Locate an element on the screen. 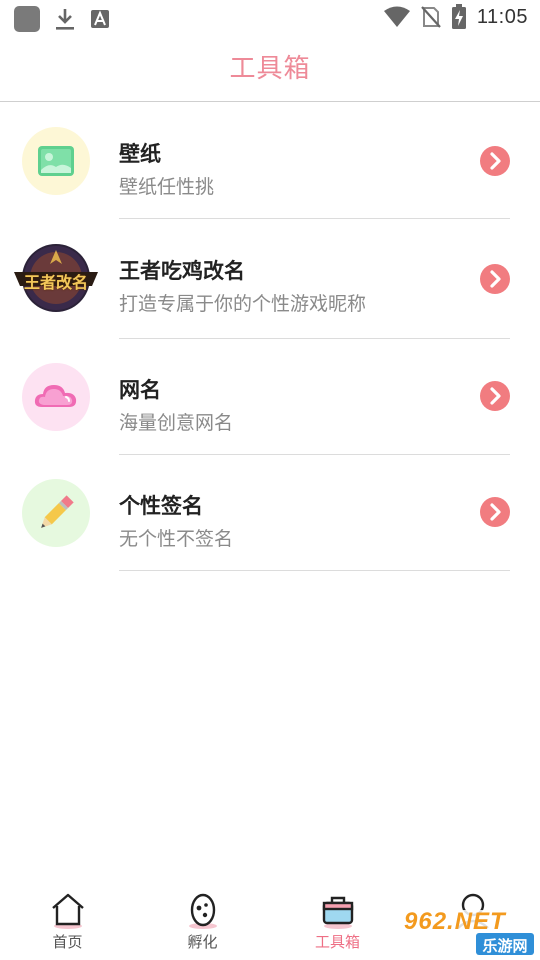  toolbox-icon is located at coordinates (337, 912).